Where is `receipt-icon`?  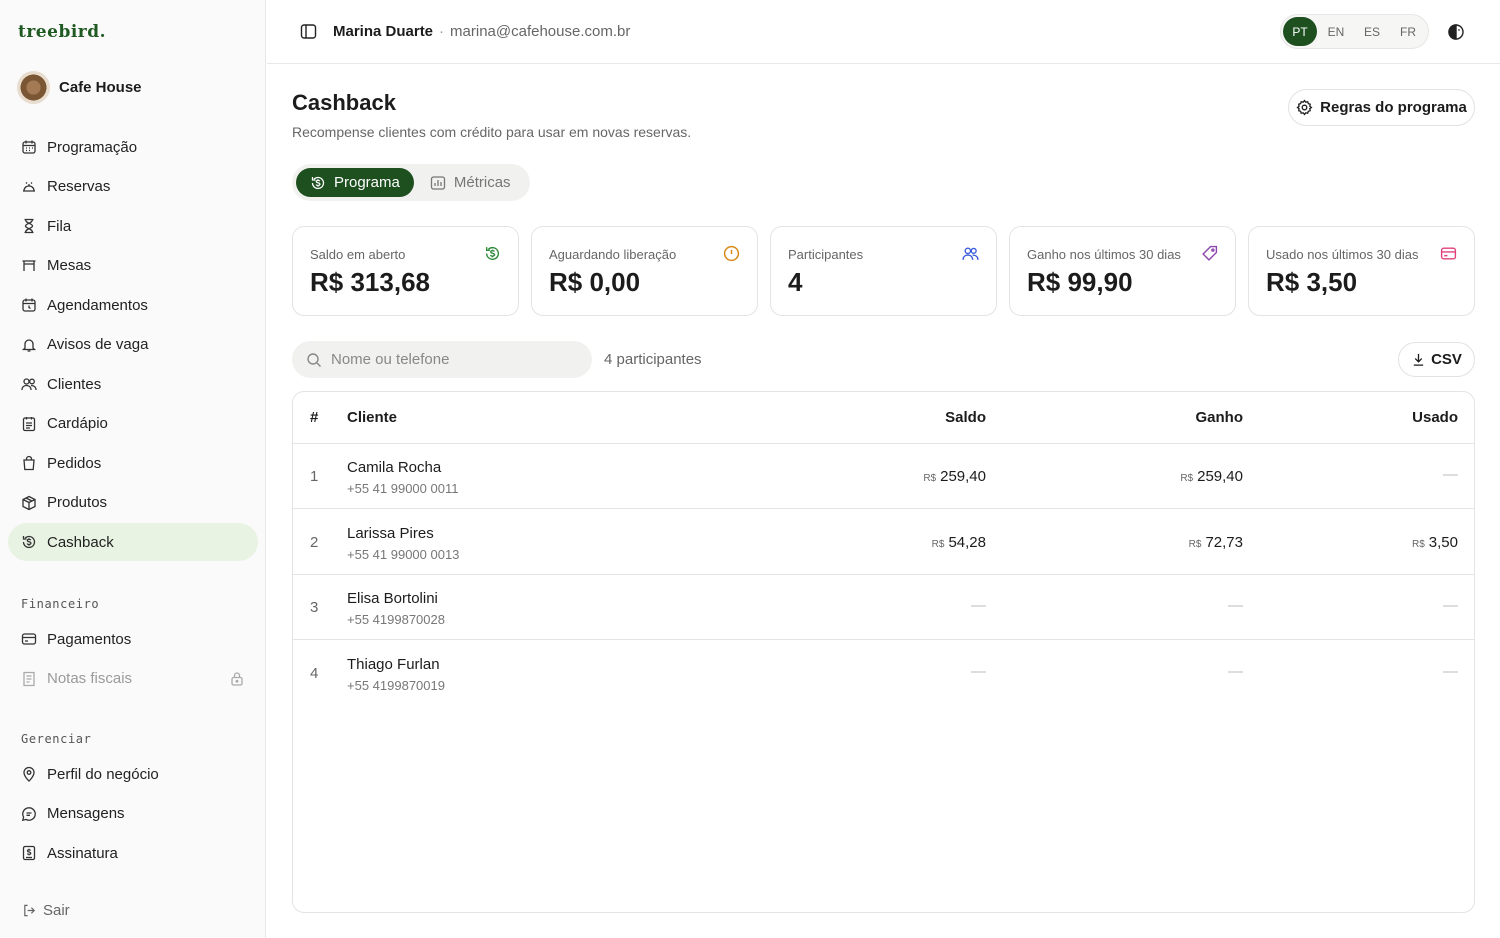 receipt-icon is located at coordinates (29, 678).